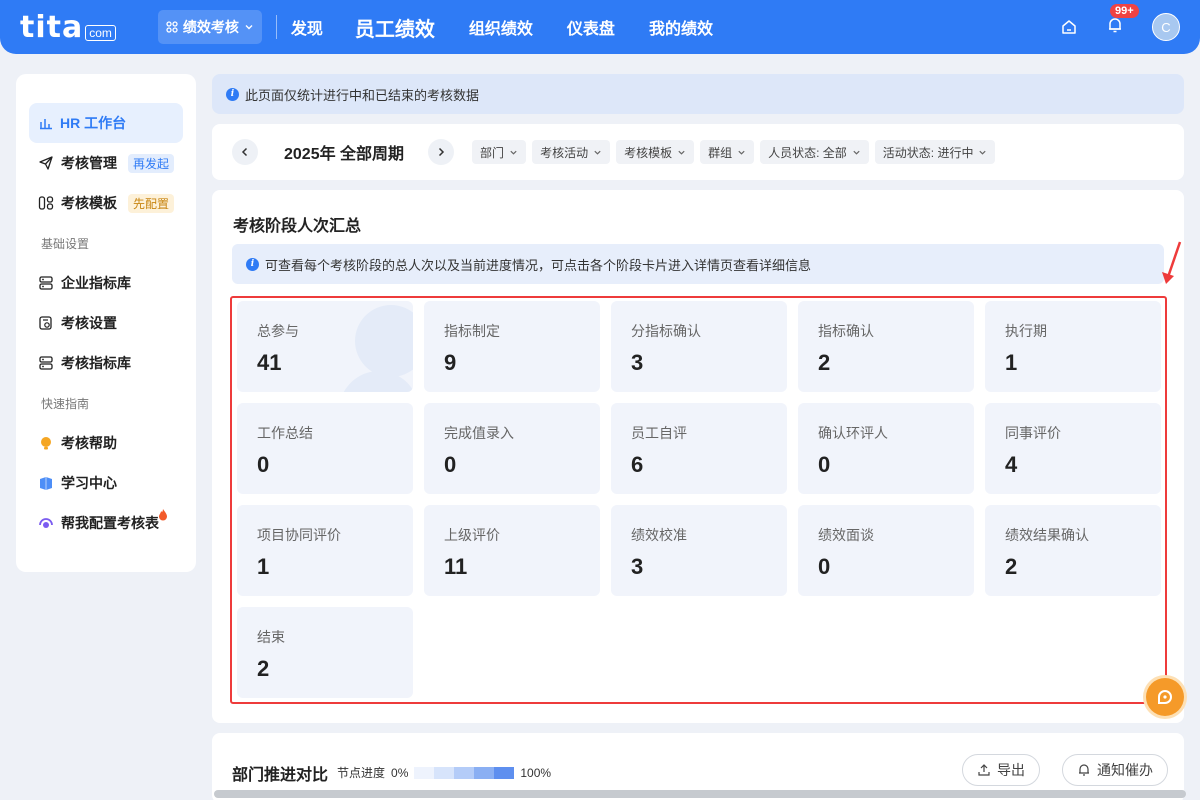  Describe the element at coordinates (400, 772) in the screenshot. I see `legend-min: 0%` at that location.